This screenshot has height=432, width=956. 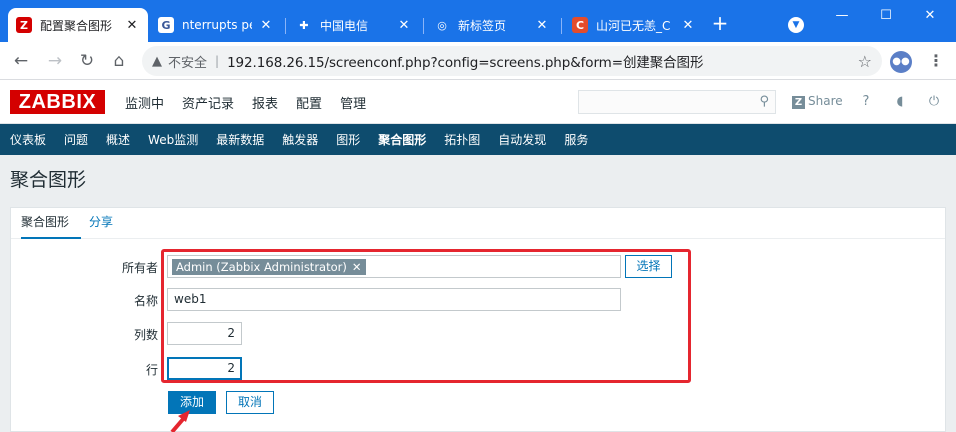 What do you see at coordinates (21, 61) in the screenshot?
I see `back-icon: ←` at bounding box center [21, 61].